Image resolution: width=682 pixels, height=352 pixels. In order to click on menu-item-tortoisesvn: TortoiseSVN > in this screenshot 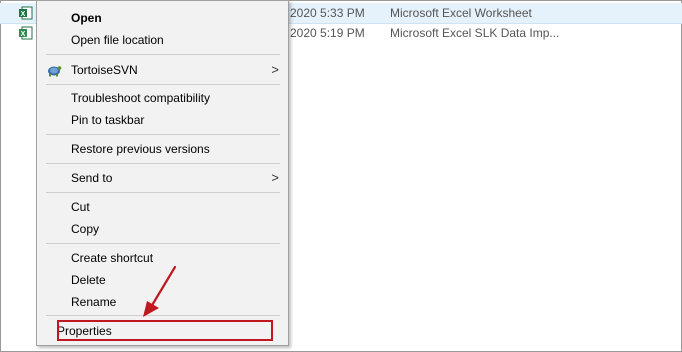, I will do `click(162, 70)`.